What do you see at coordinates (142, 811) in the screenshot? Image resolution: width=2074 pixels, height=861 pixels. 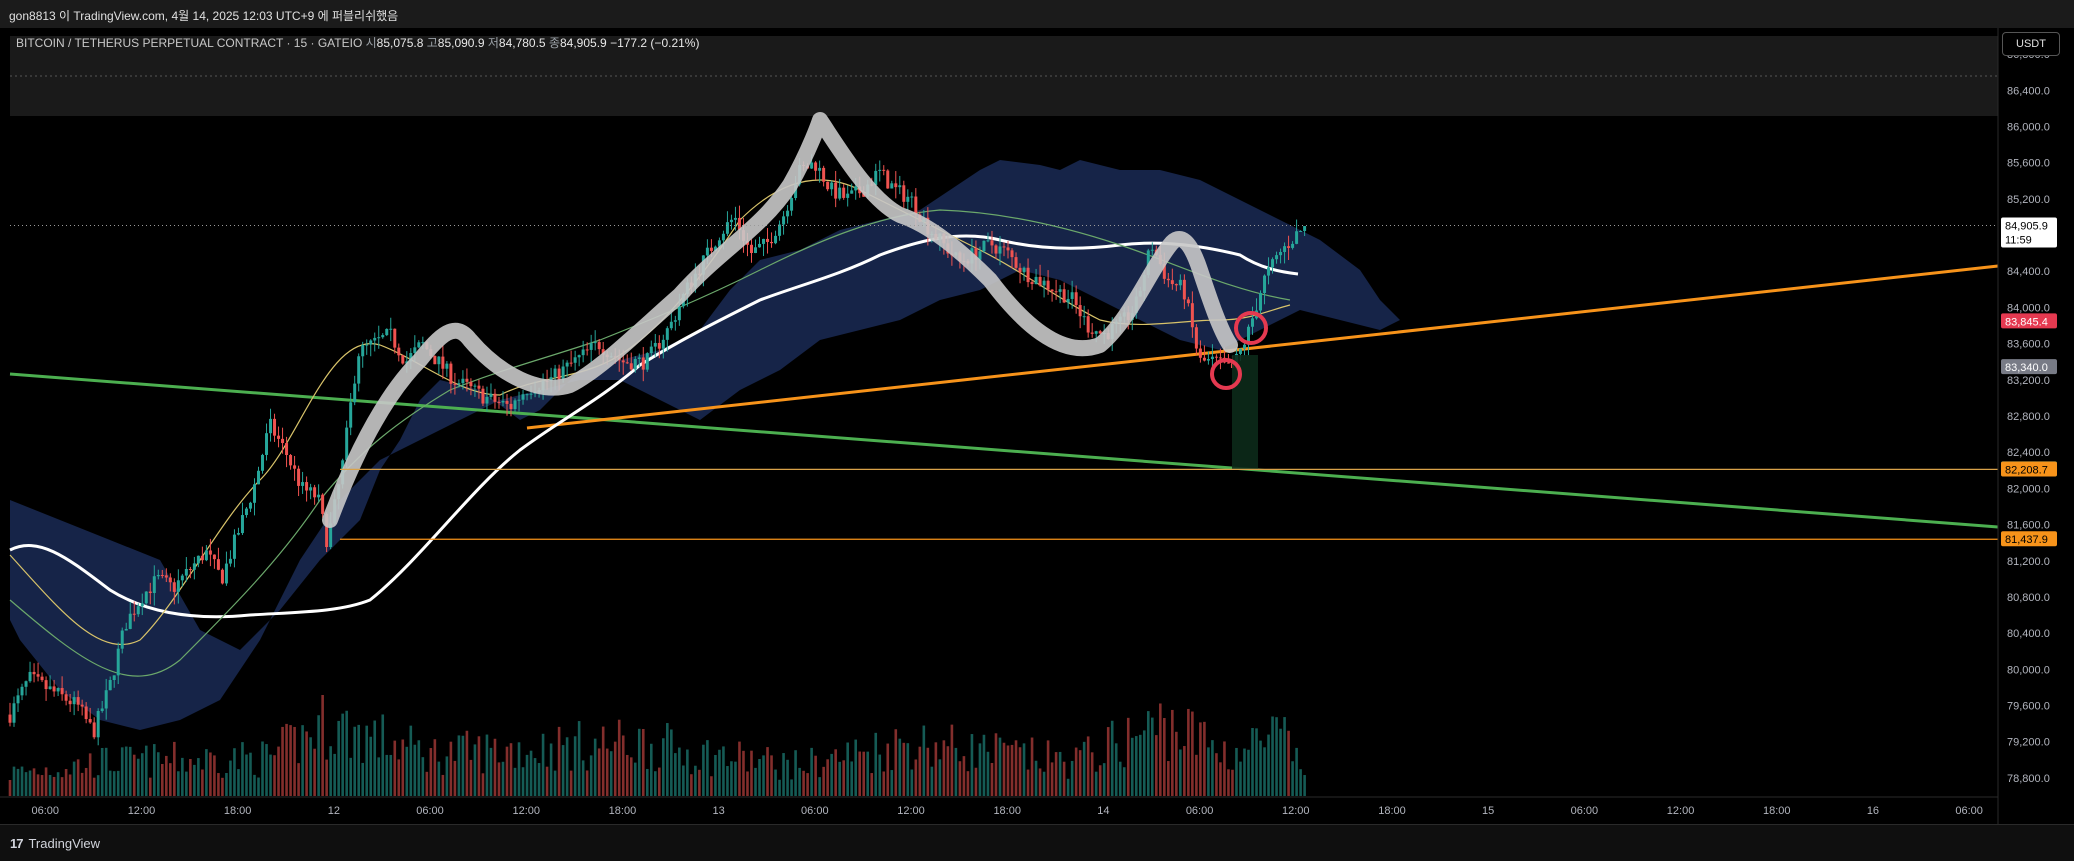 I see `x-tick-label: 12:00` at bounding box center [142, 811].